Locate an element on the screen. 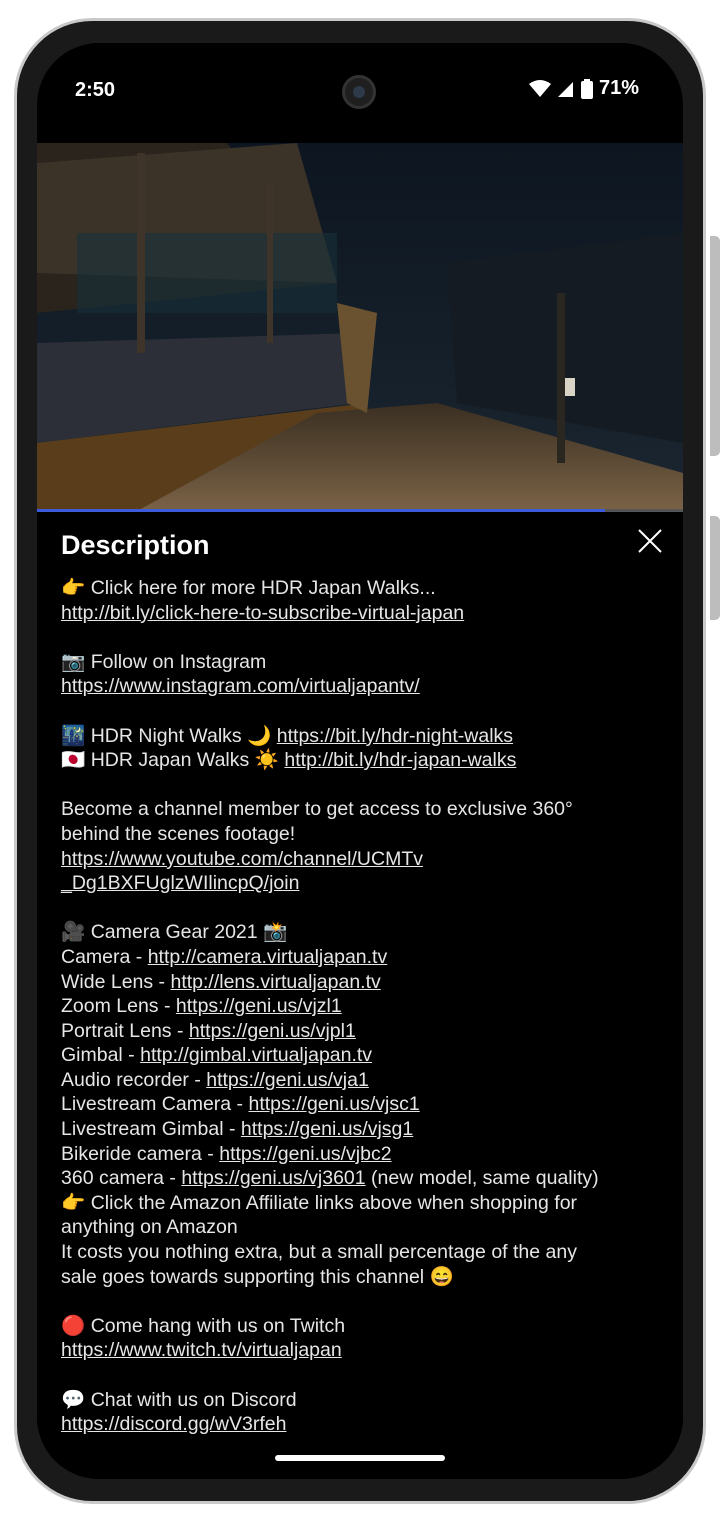 The image size is (720, 1522). gear-link: https://geni.us/vjsg1 is located at coordinates (327, 1129).